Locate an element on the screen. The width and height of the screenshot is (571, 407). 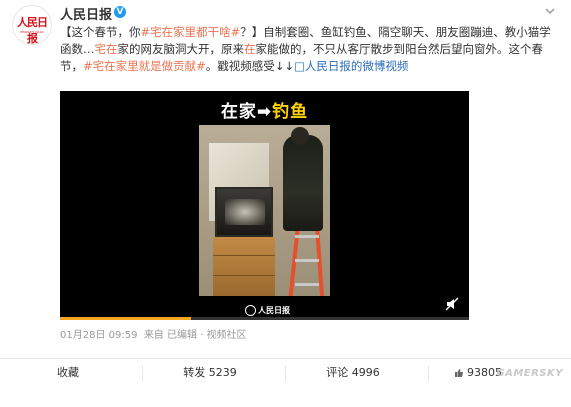
thumbs-up-icon is located at coordinates (459, 373).